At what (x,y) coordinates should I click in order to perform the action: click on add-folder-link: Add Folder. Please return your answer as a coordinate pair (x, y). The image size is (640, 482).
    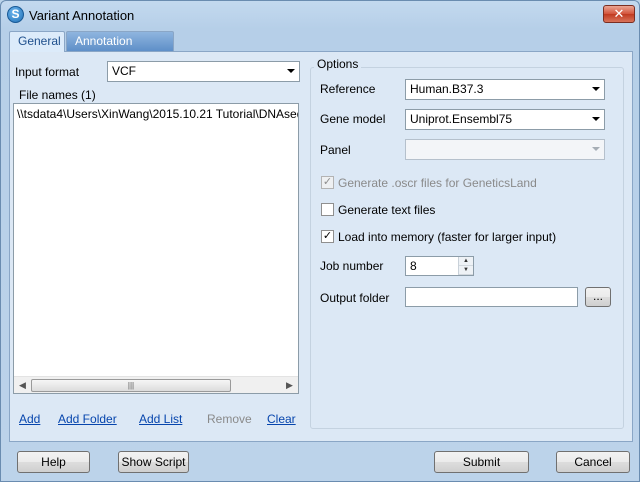
    Looking at the image, I should click on (87, 419).